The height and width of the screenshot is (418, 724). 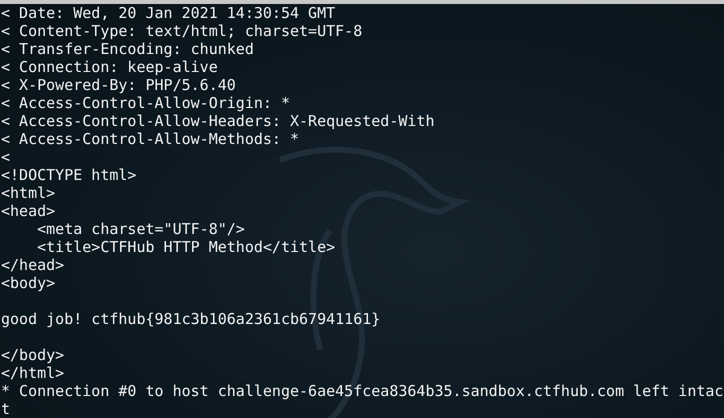 What do you see at coordinates (141, 229) in the screenshot?
I see `terminal-line: <meta charset="UTF-8"/>` at bounding box center [141, 229].